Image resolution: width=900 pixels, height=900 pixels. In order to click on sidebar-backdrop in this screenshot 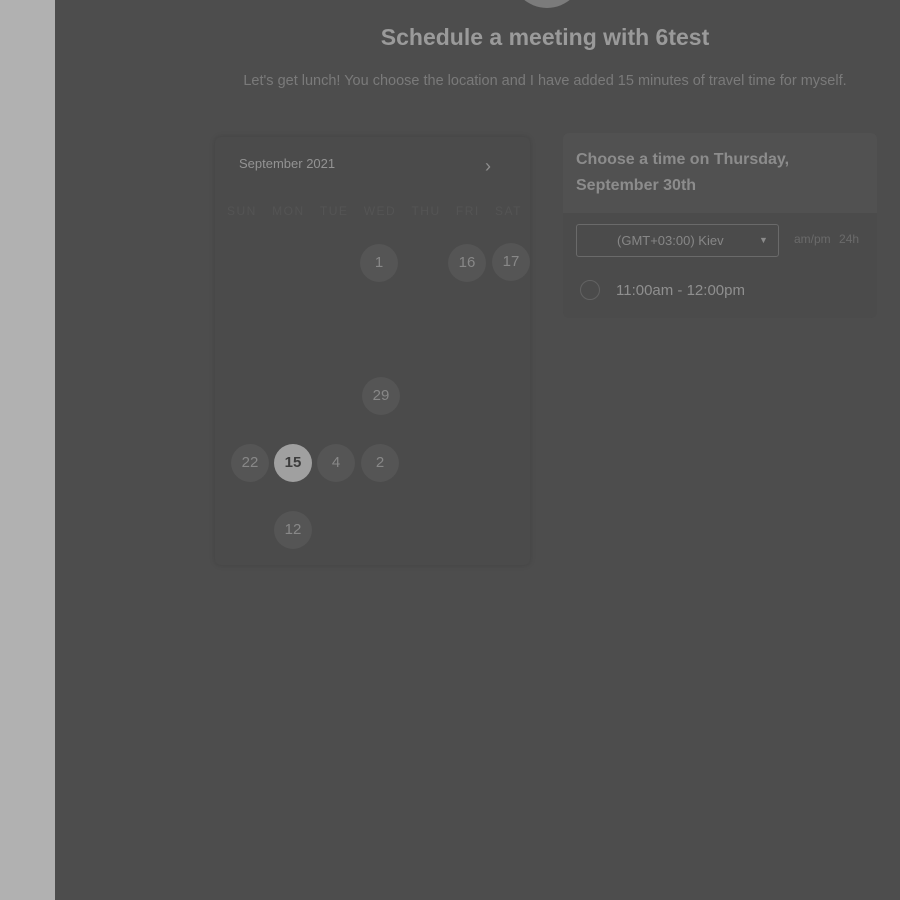, I will do `click(27, 450)`.